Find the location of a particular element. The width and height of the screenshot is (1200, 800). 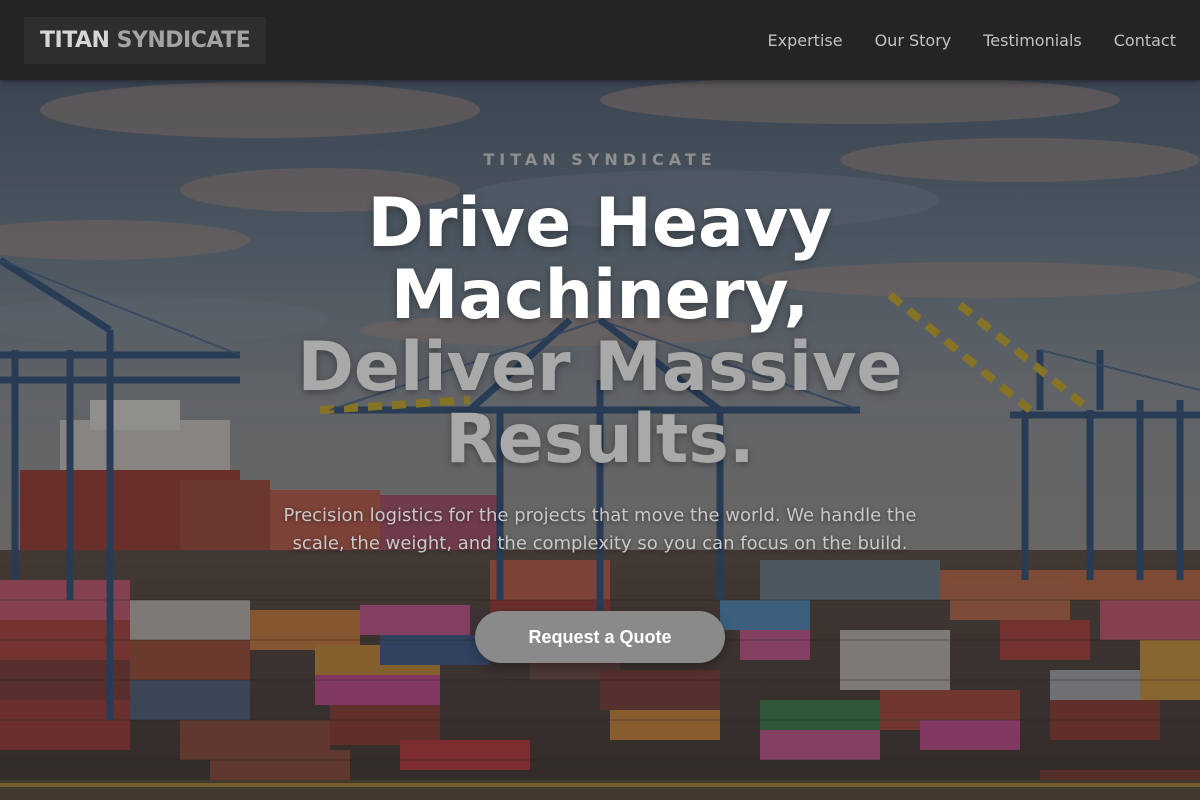

request-quote-button: Request a Quote is located at coordinates (600, 637).